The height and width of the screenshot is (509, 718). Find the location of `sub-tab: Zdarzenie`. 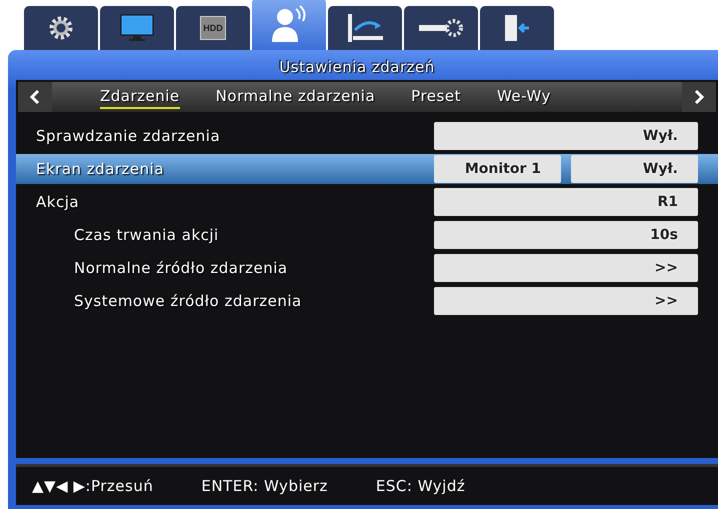

sub-tab: Zdarzenie is located at coordinates (140, 97).